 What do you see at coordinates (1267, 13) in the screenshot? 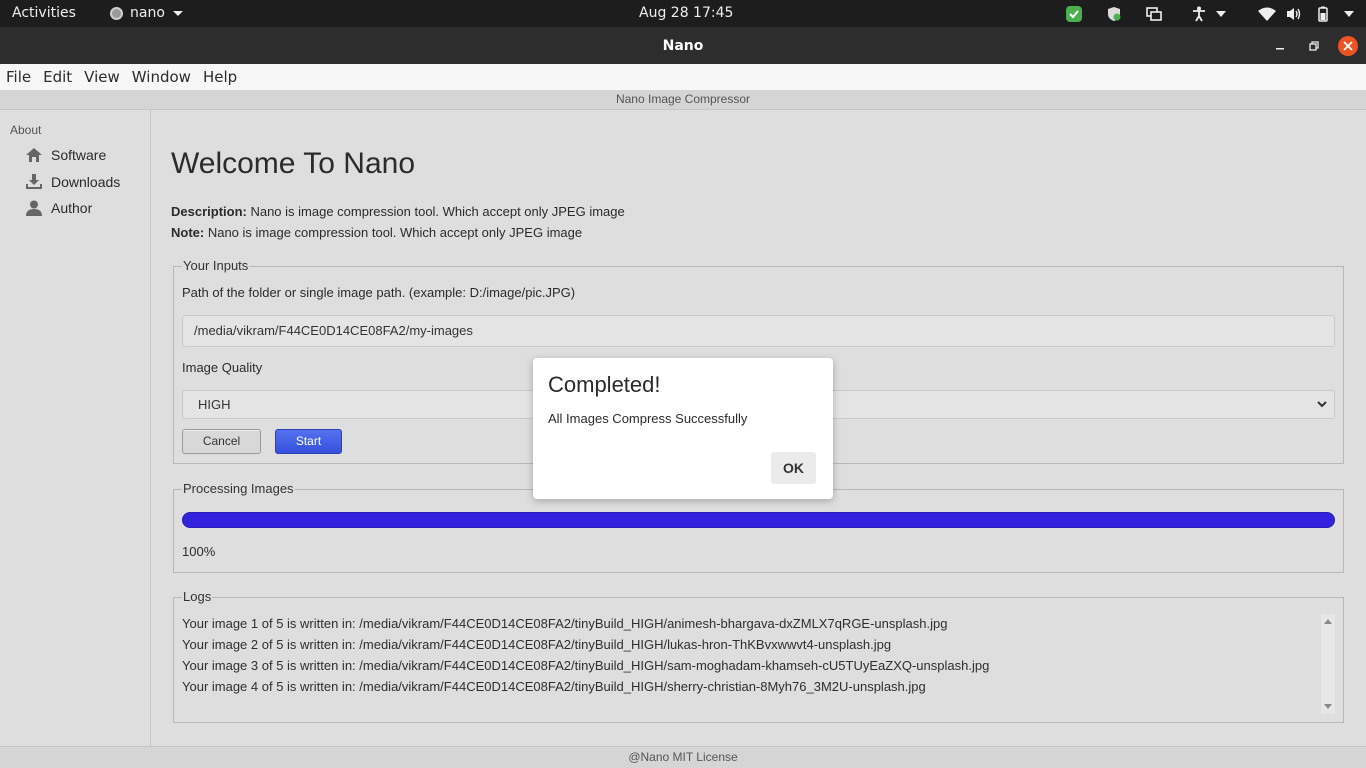
I see `wifi-icon` at bounding box center [1267, 13].